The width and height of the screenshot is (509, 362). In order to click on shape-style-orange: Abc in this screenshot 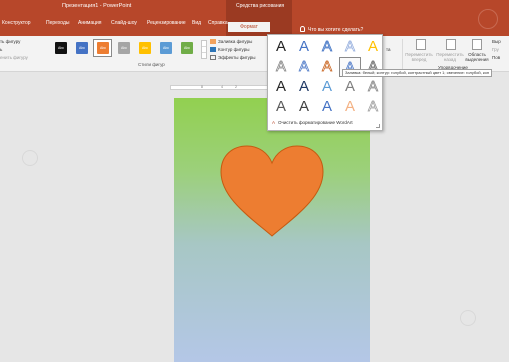, I will do `click(103, 48)`.